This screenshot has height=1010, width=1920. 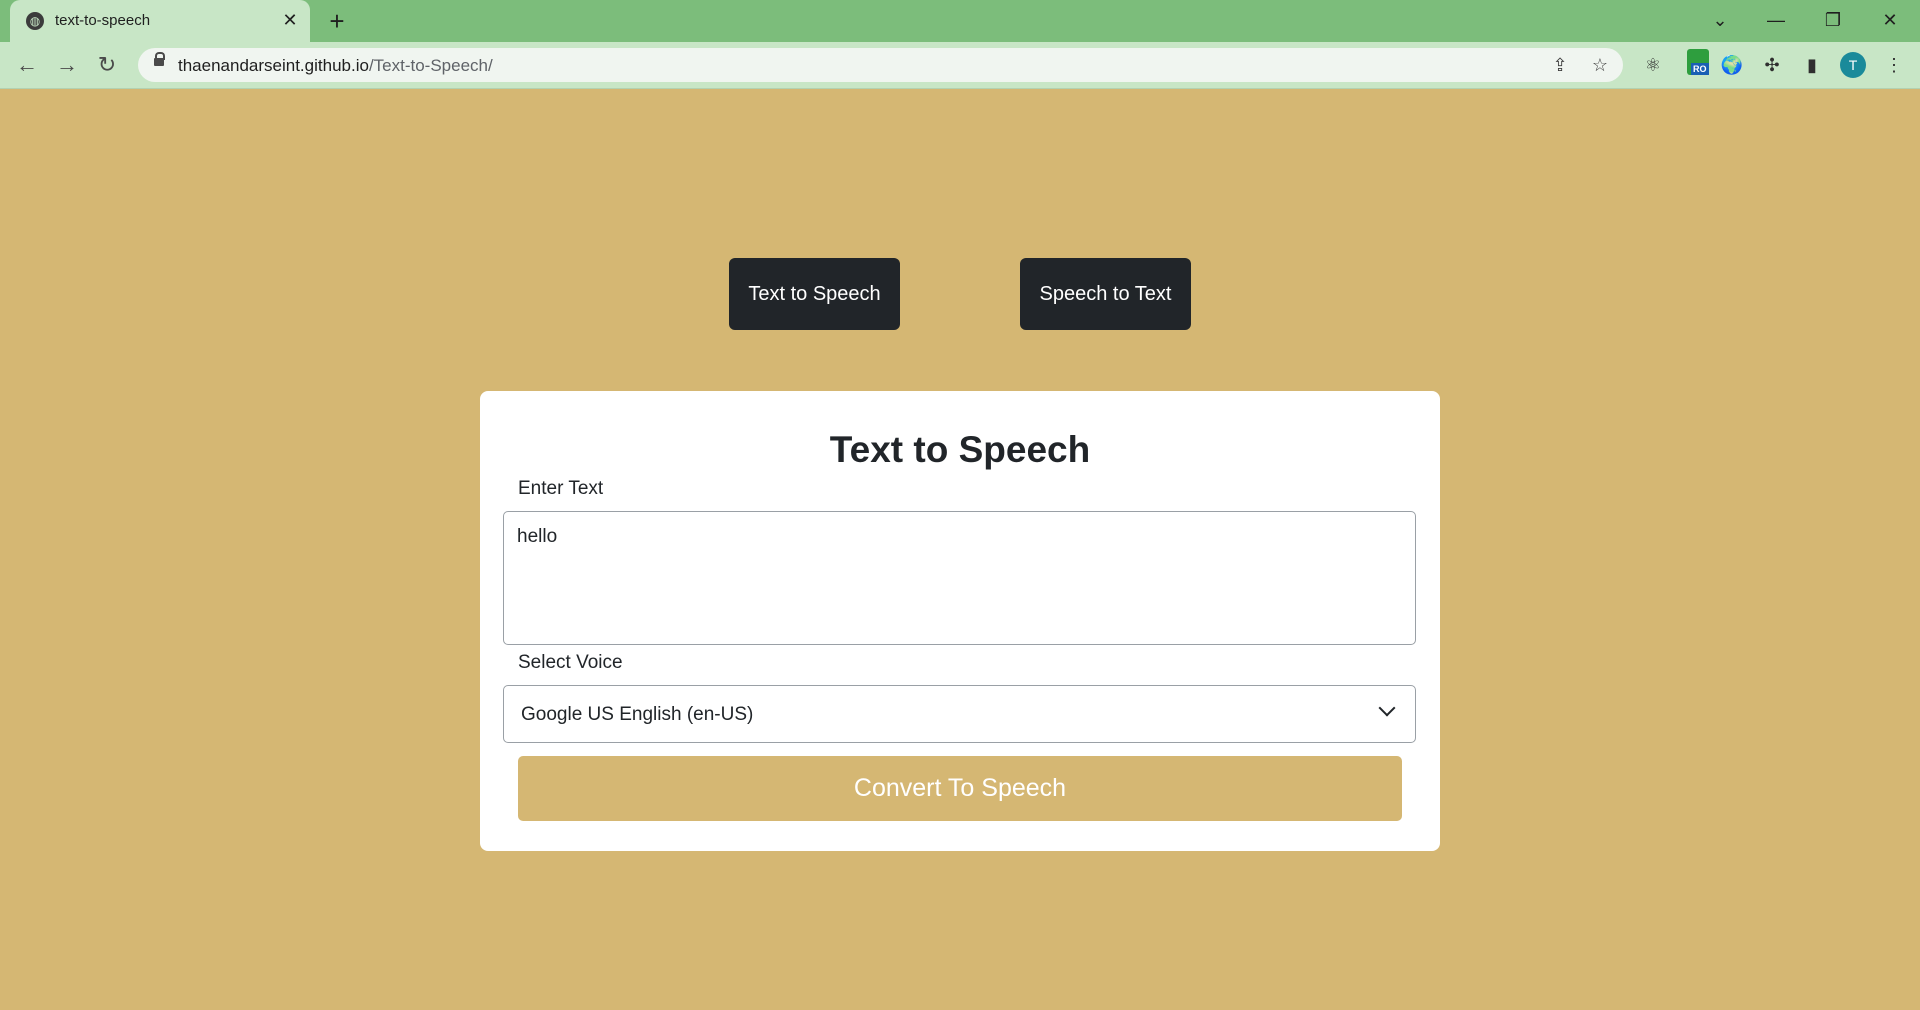 I want to click on text-input: hello, so click(x=959, y=578).